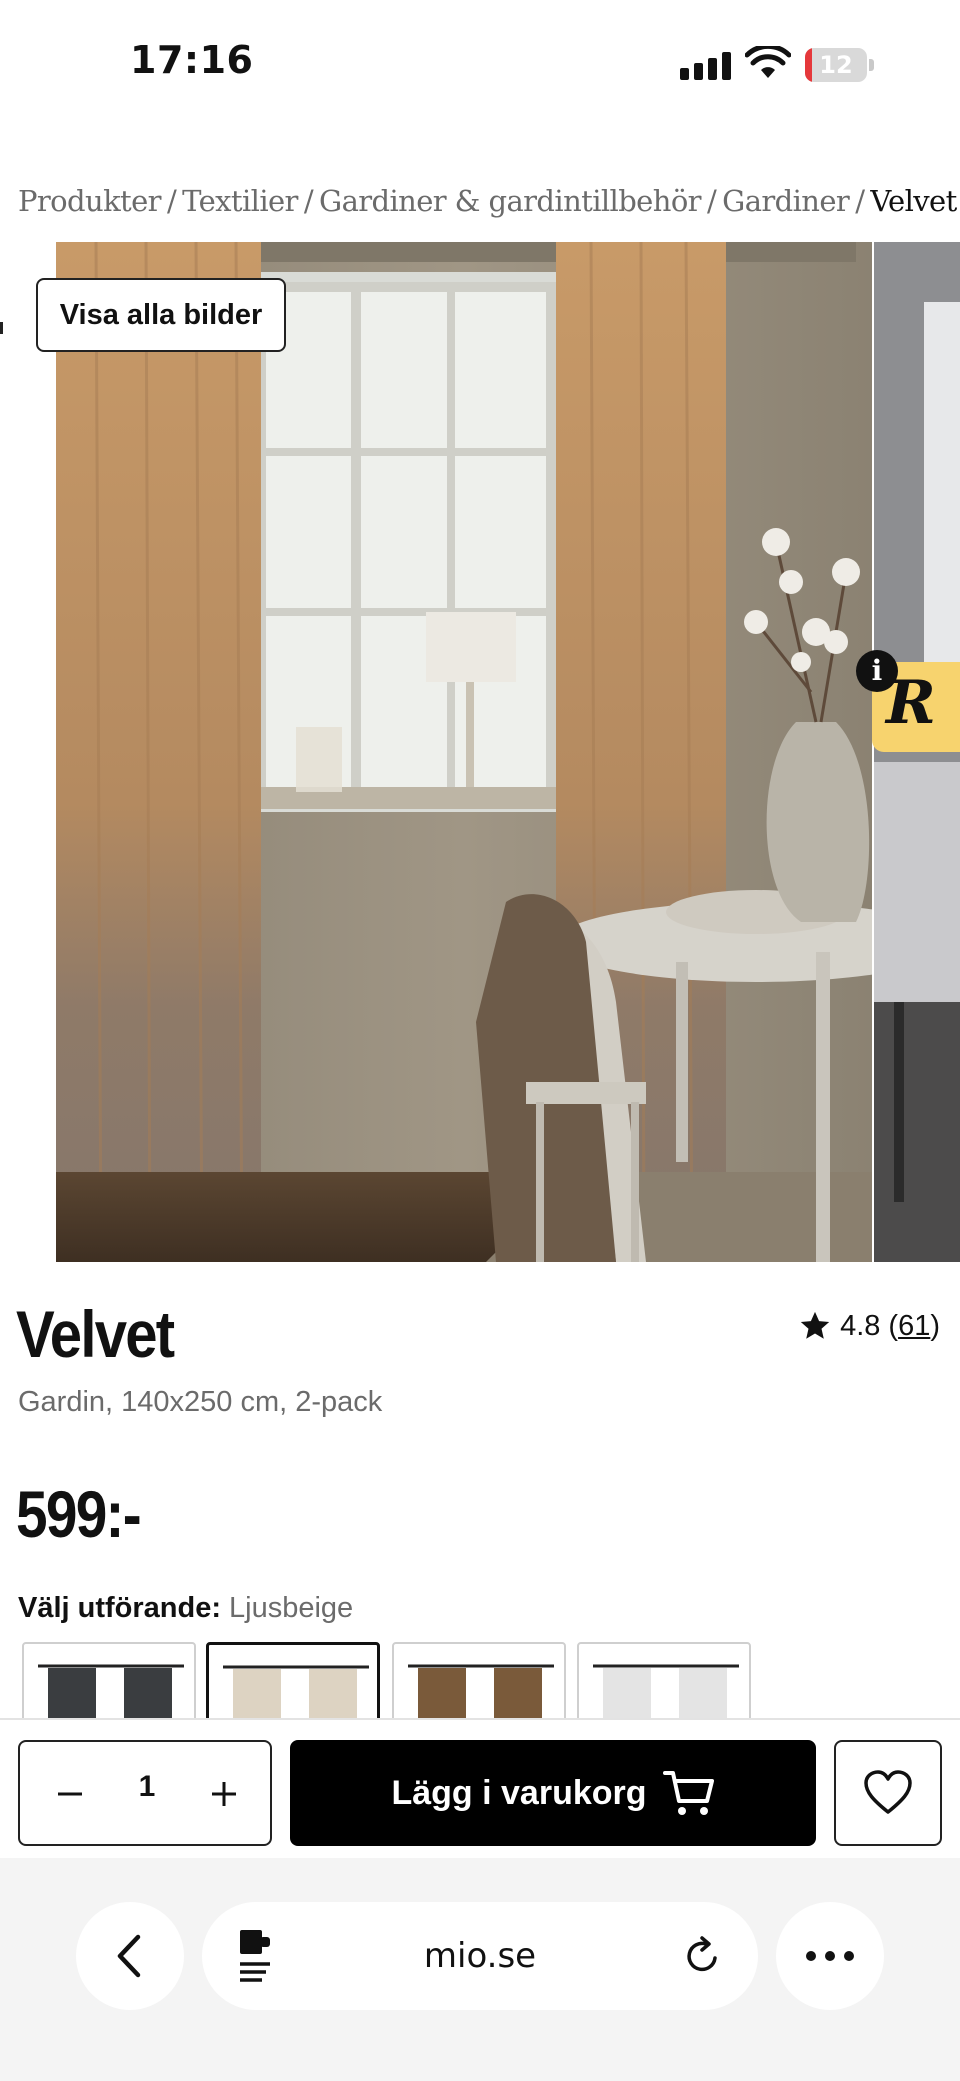 The image size is (960, 2081). I want to click on chevron-left-icon, so click(129, 1956).